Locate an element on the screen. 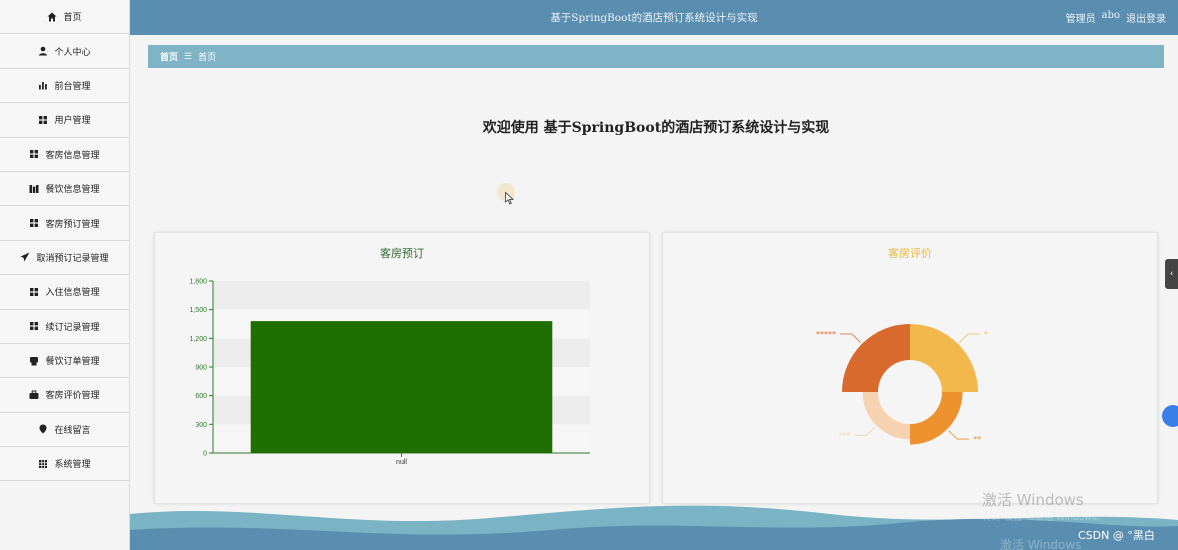  panel-collapse-toggle: ‹ is located at coordinates (1171, 274).